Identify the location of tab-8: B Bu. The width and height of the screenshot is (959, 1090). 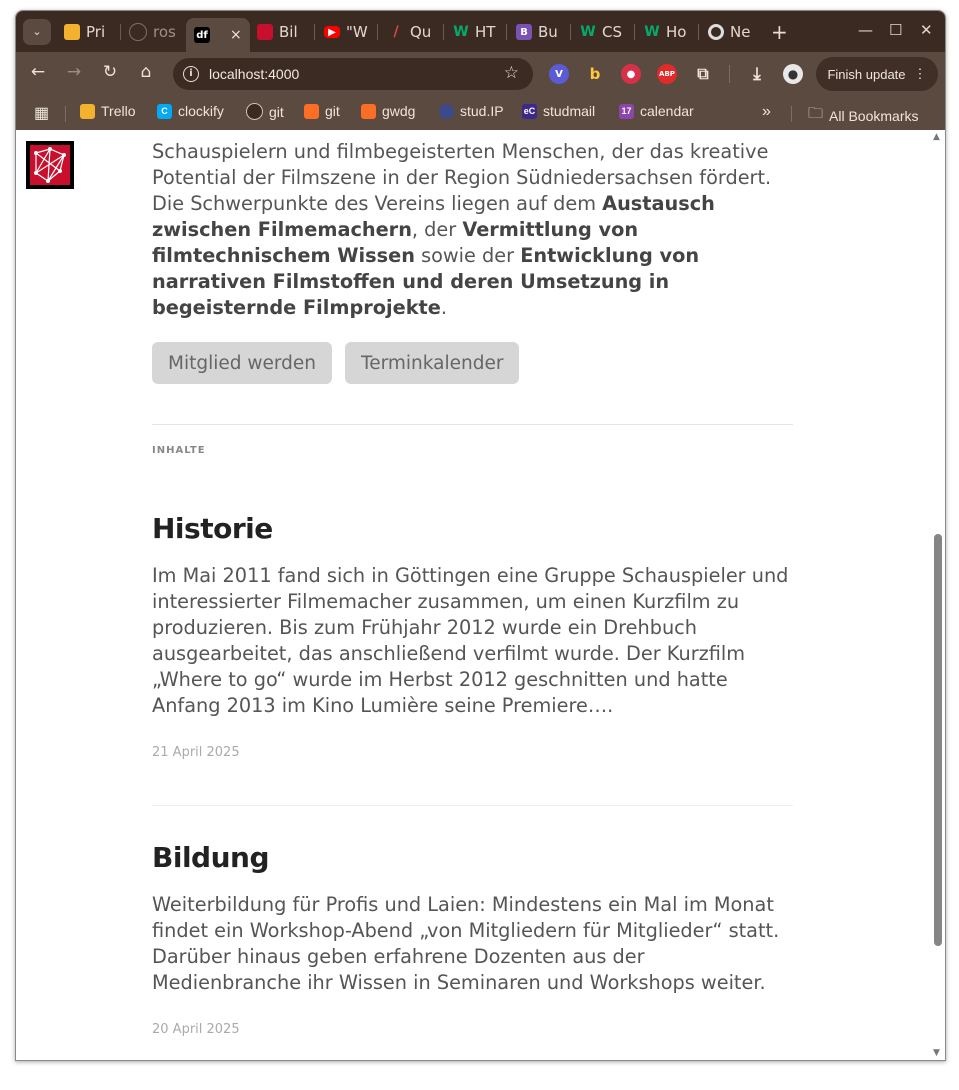
(541, 32).